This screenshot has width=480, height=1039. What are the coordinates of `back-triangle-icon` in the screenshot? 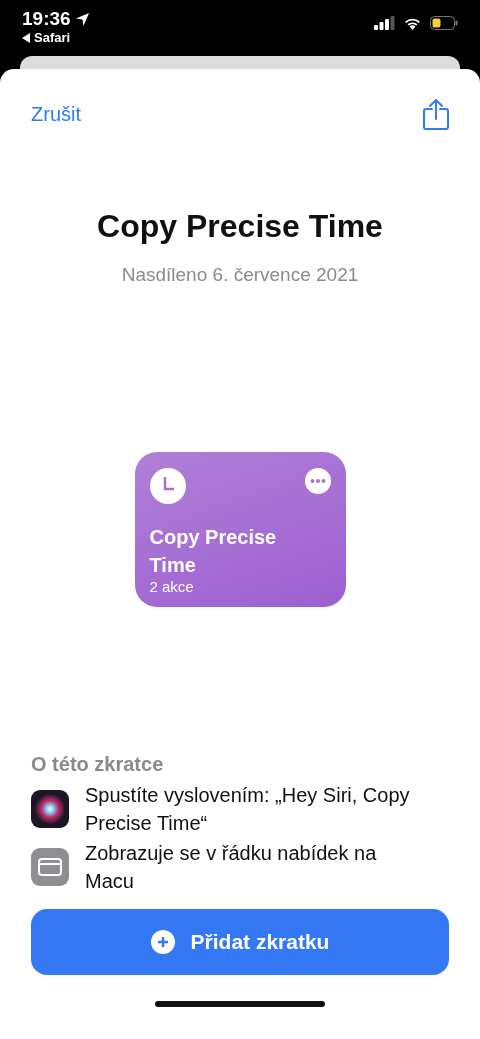 It's located at (26, 38).